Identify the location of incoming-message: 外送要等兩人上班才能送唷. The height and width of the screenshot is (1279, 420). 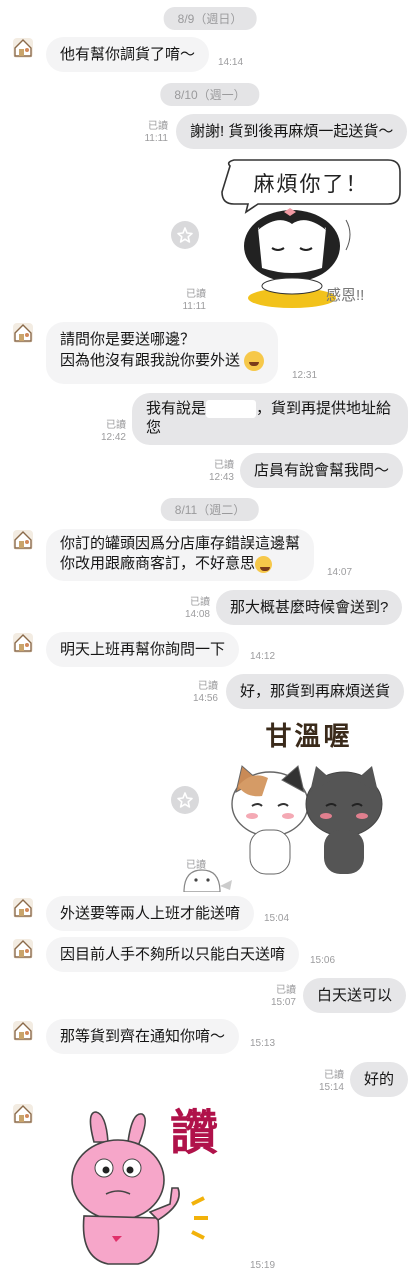
(150, 913).